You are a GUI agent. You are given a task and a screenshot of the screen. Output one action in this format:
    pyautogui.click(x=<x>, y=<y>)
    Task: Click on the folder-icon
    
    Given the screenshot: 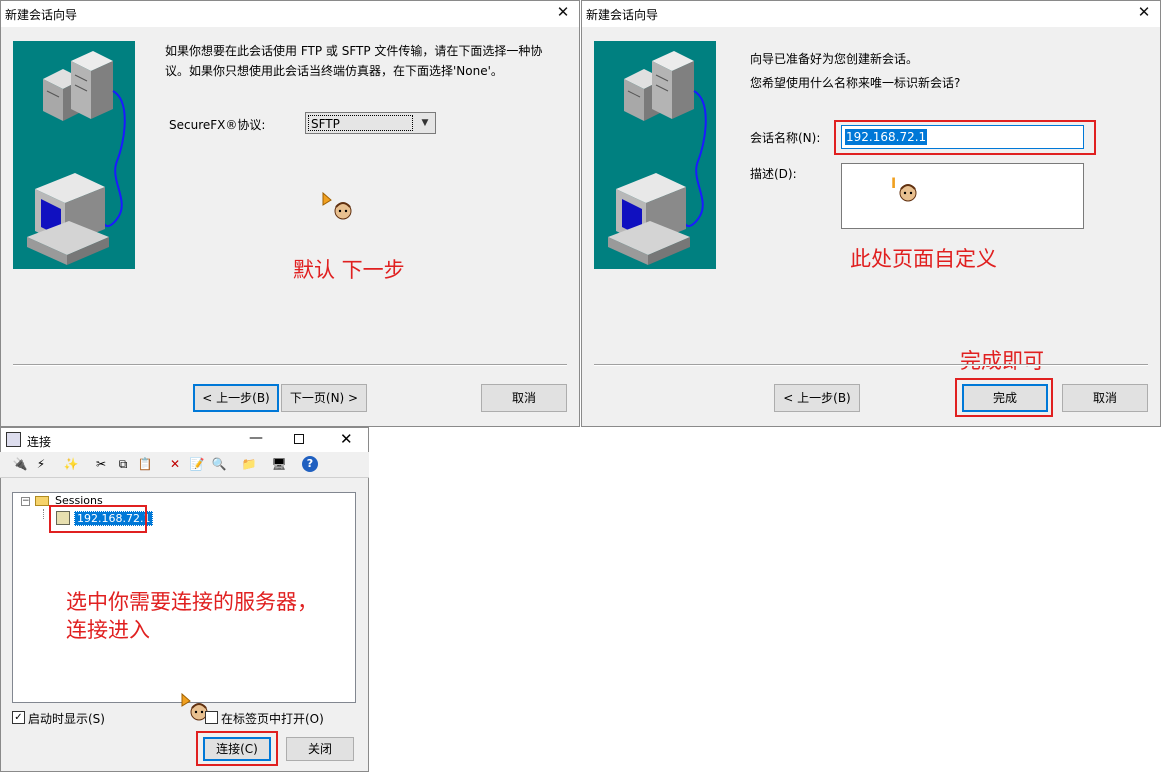 What is the action you would take?
    pyautogui.click(x=42, y=501)
    